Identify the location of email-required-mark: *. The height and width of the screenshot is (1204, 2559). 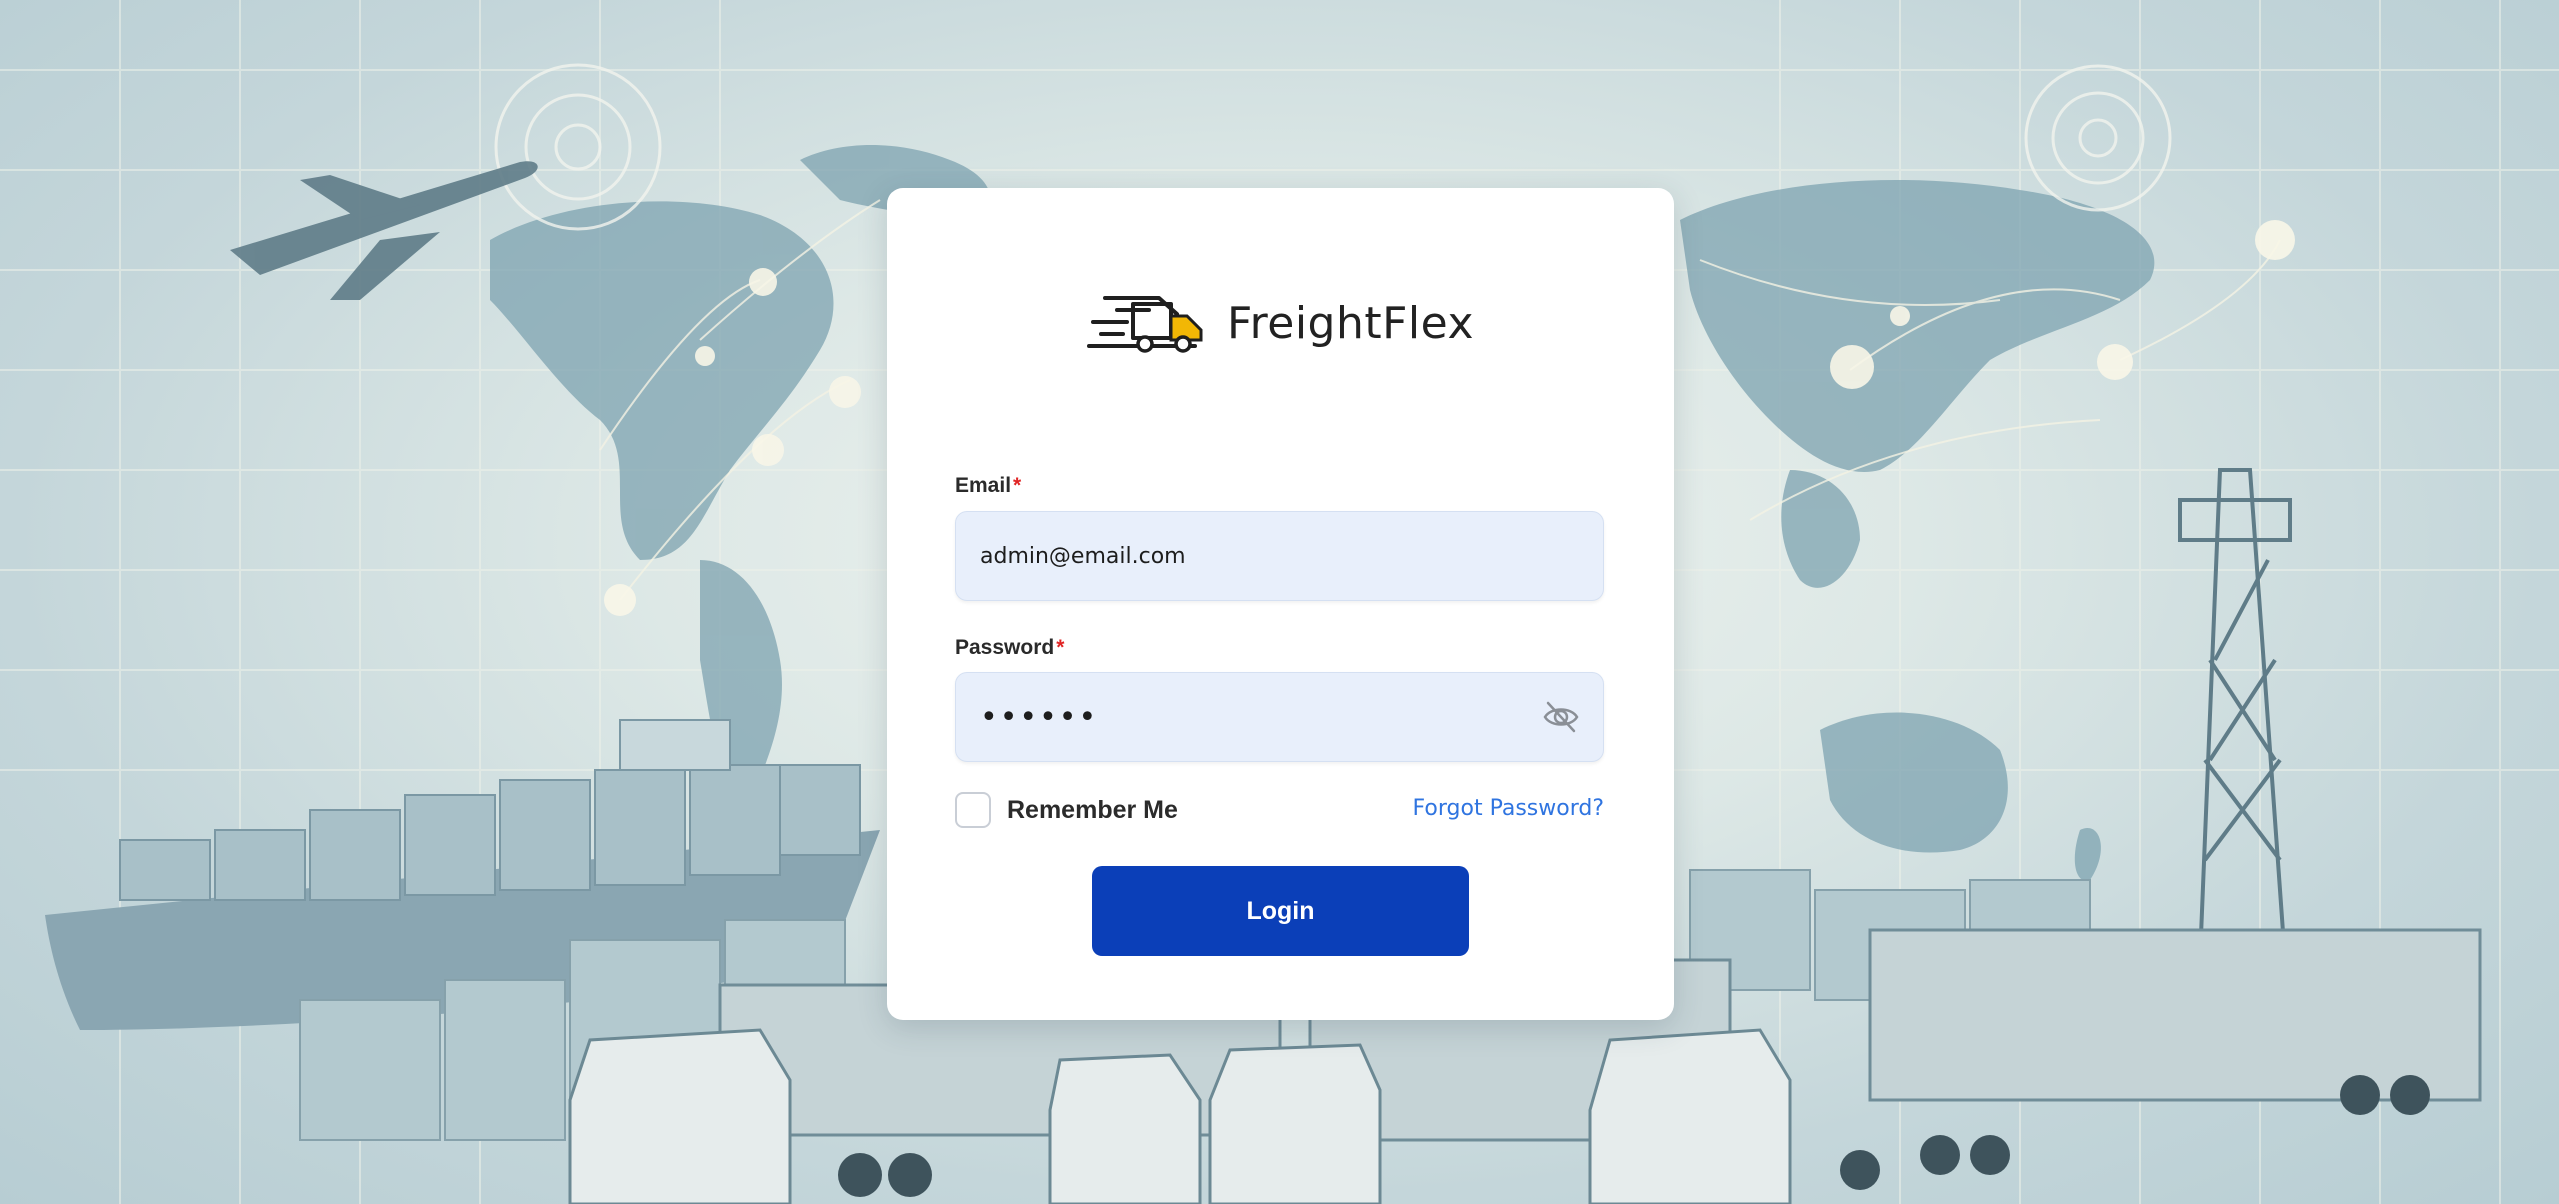
(1017, 485).